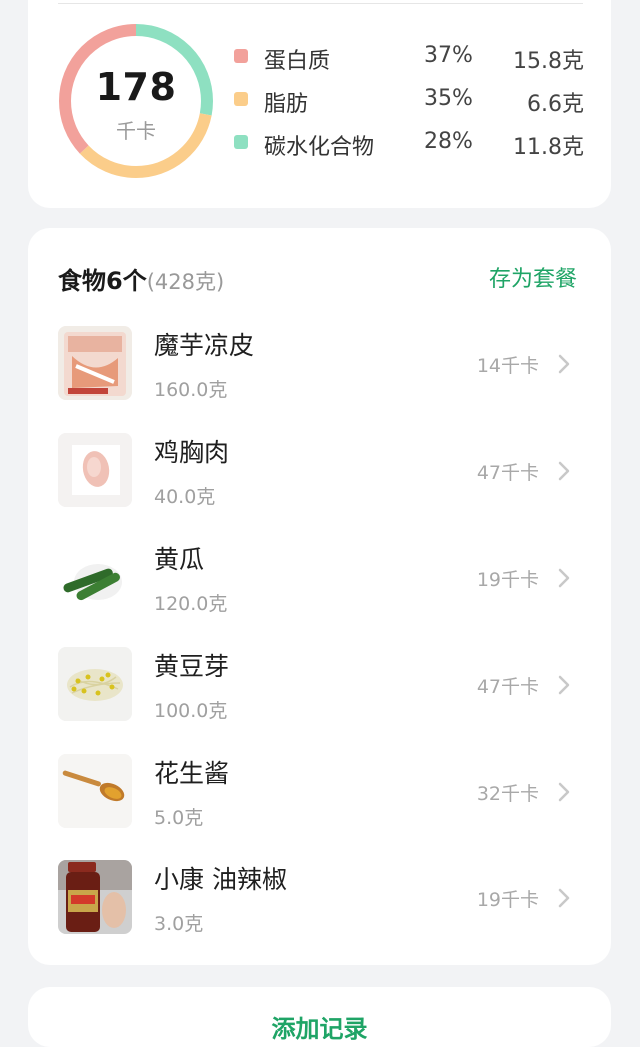 This screenshot has width=640, height=1047. Describe the element at coordinates (409, 142) in the screenshot. I see `macro-row-carb: 碳水化合物 28% 11.8克` at that location.